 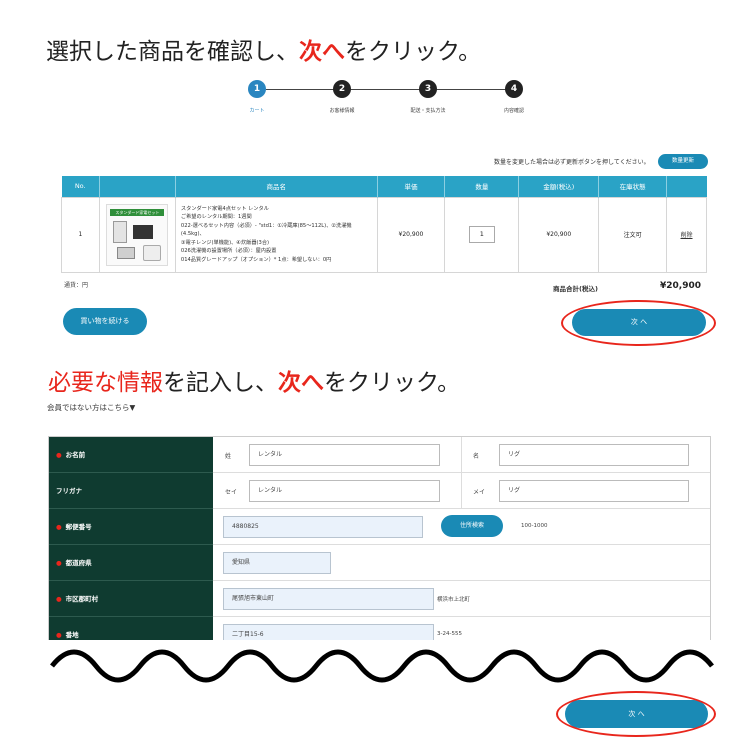 What do you see at coordinates (559, 186) in the screenshot?
I see `col-amount: 金額(税込)` at bounding box center [559, 186].